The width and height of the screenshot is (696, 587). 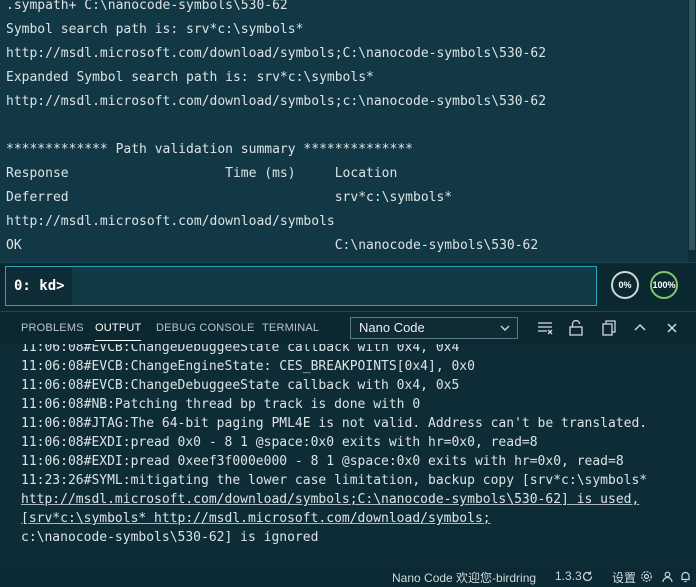 What do you see at coordinates (625, 285) in the screenshot?
I see `progress-indicator-left: 0%` at bounding box center [625, 285].